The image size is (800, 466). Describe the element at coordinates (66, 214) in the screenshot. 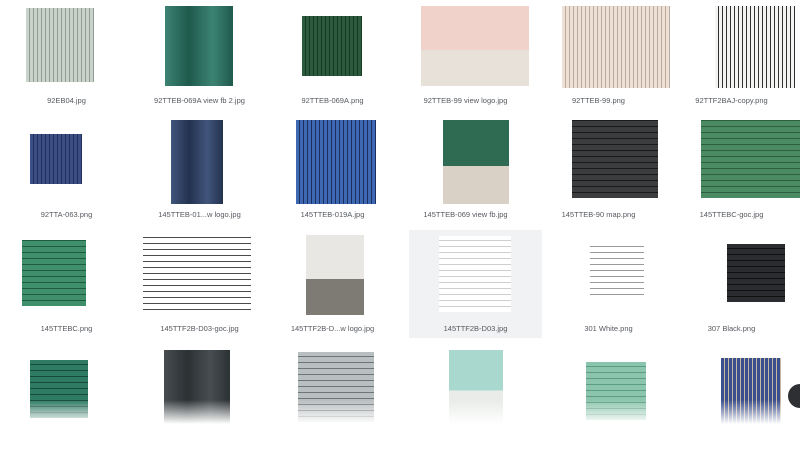

I see `file-name: 92TTA-063.png` at that location.